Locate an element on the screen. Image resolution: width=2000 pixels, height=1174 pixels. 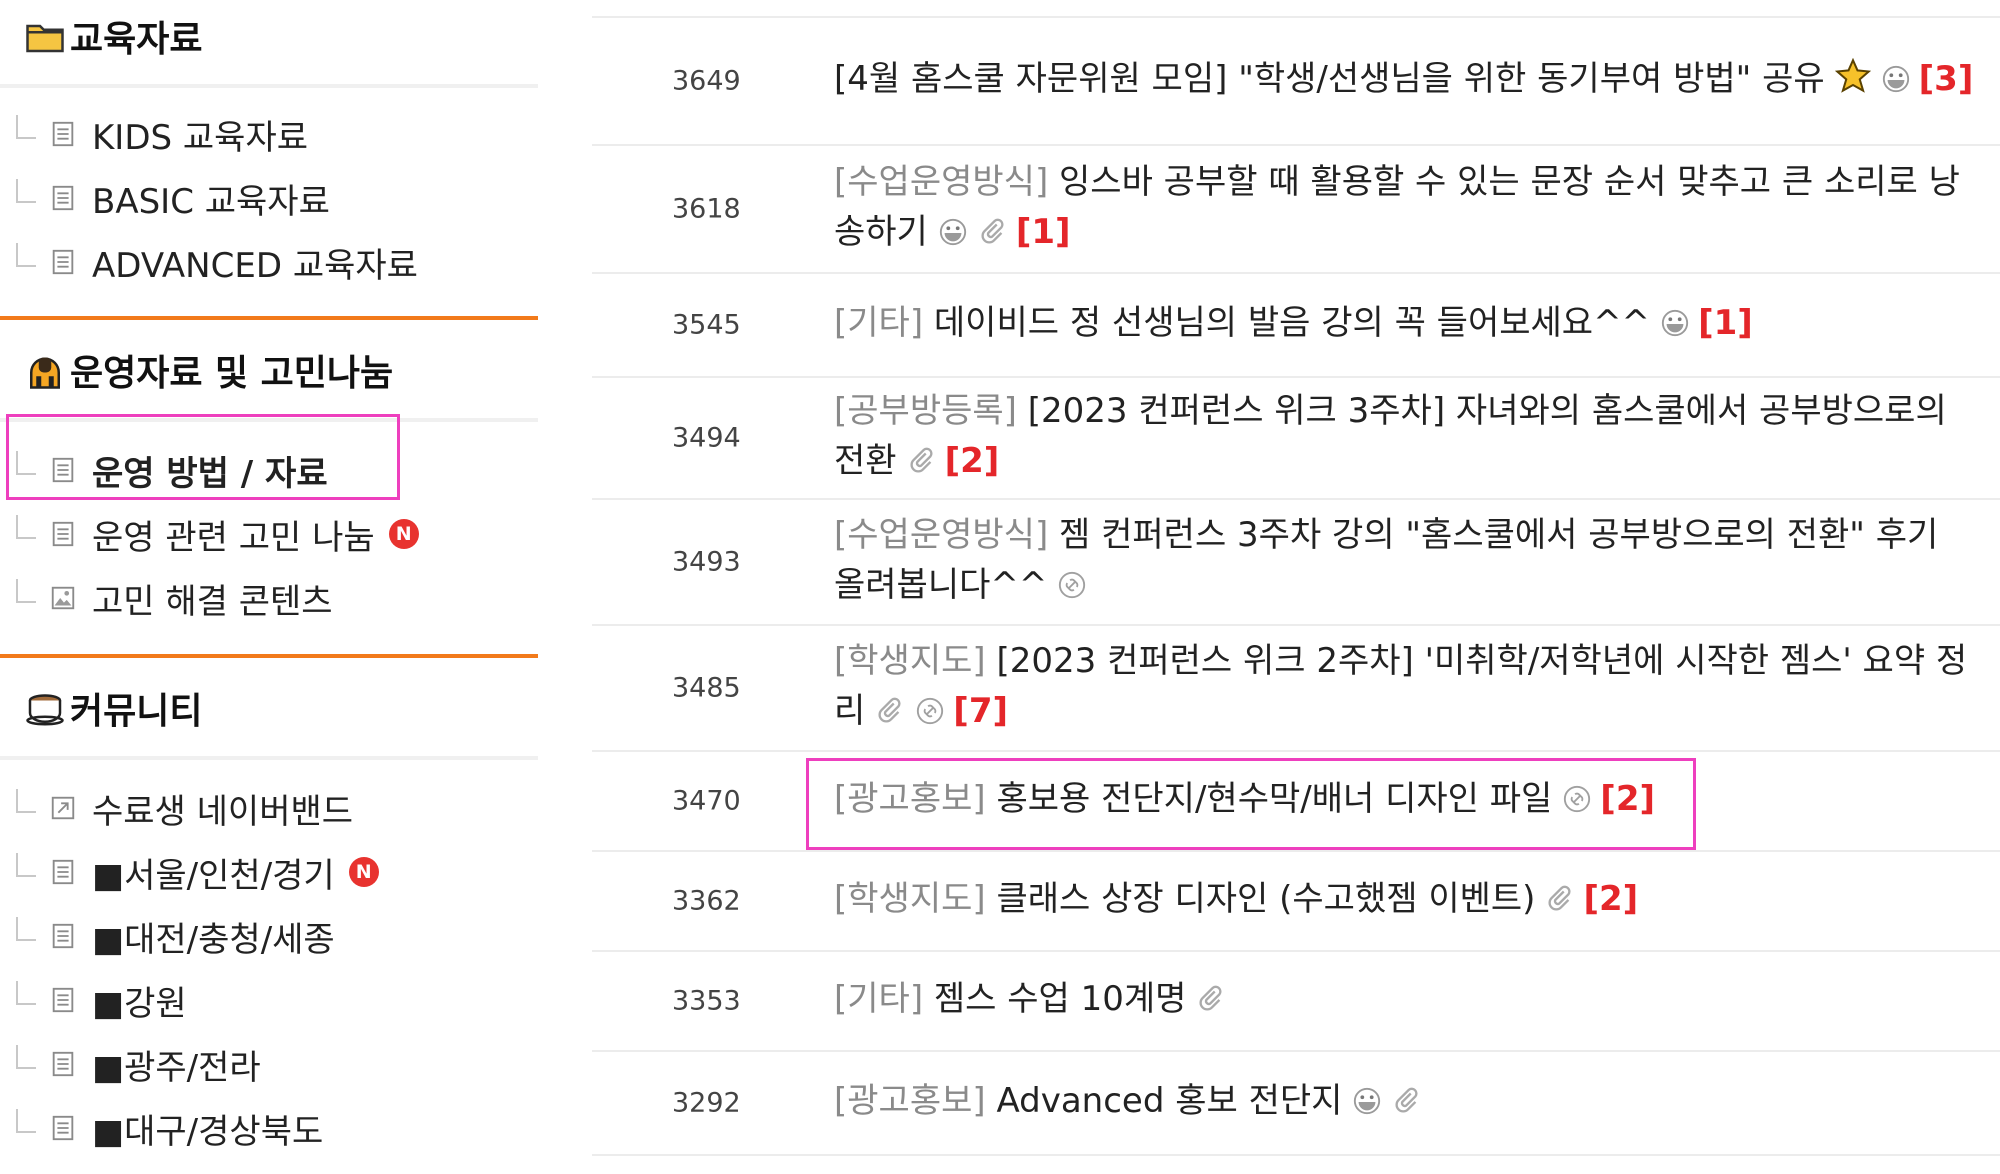
sidebar-section-heading: 커뮤니티 is located at coordinates (113, 708).